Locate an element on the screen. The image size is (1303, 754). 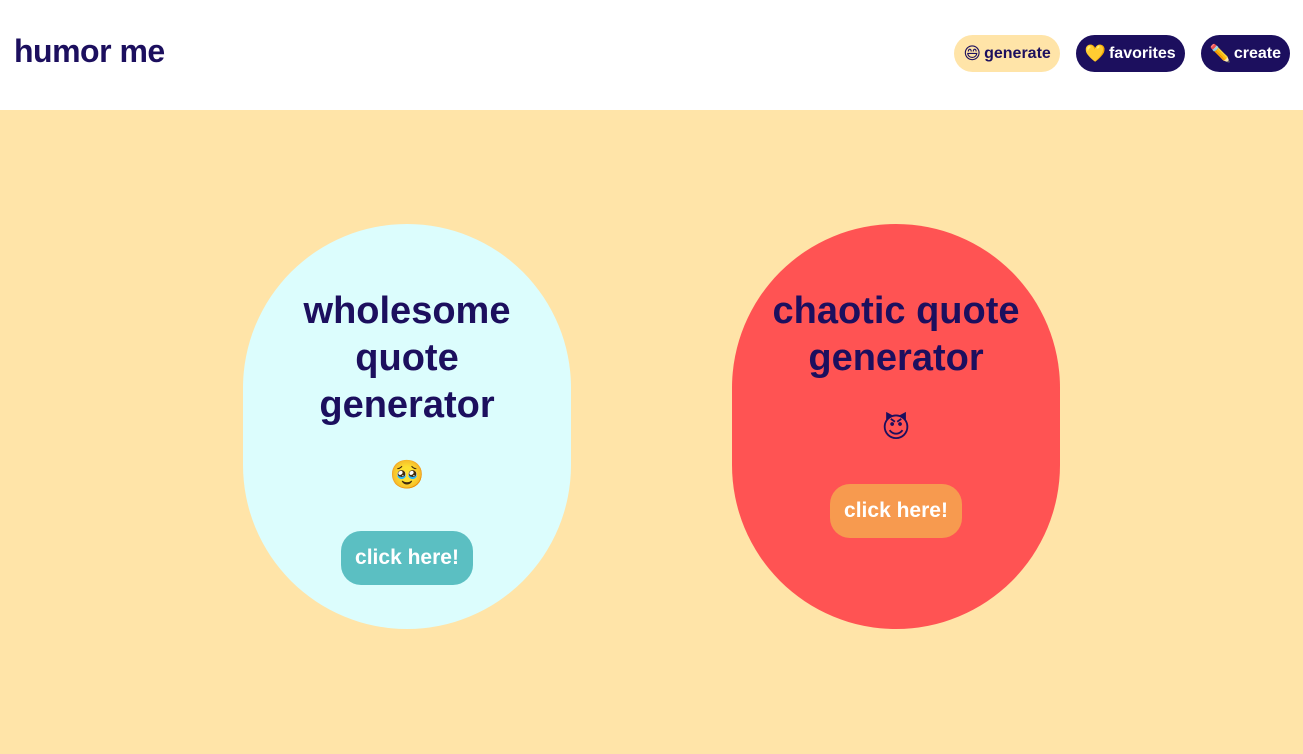
nav-generate-label: generate is located at coordinates (1017, 53).